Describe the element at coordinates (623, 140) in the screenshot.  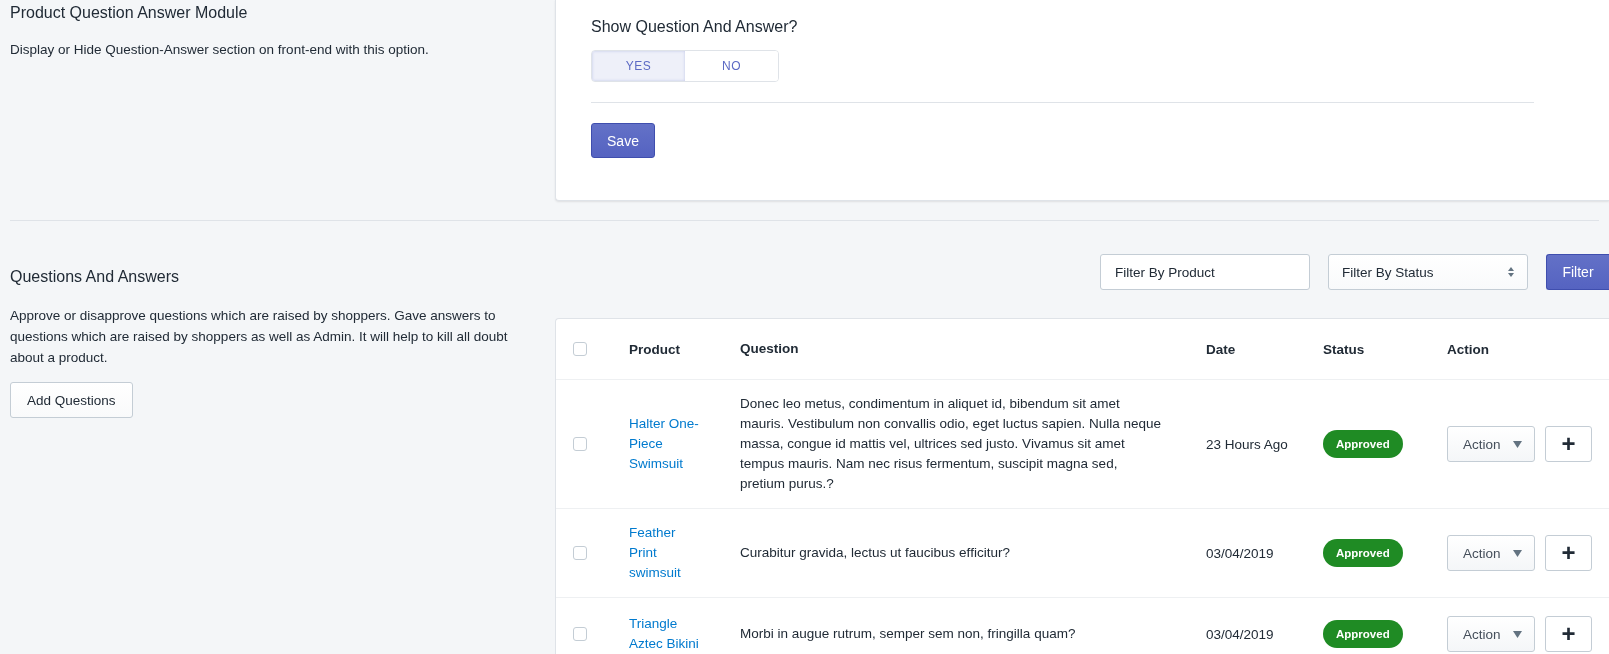
I see `save-button: Save` at that location.